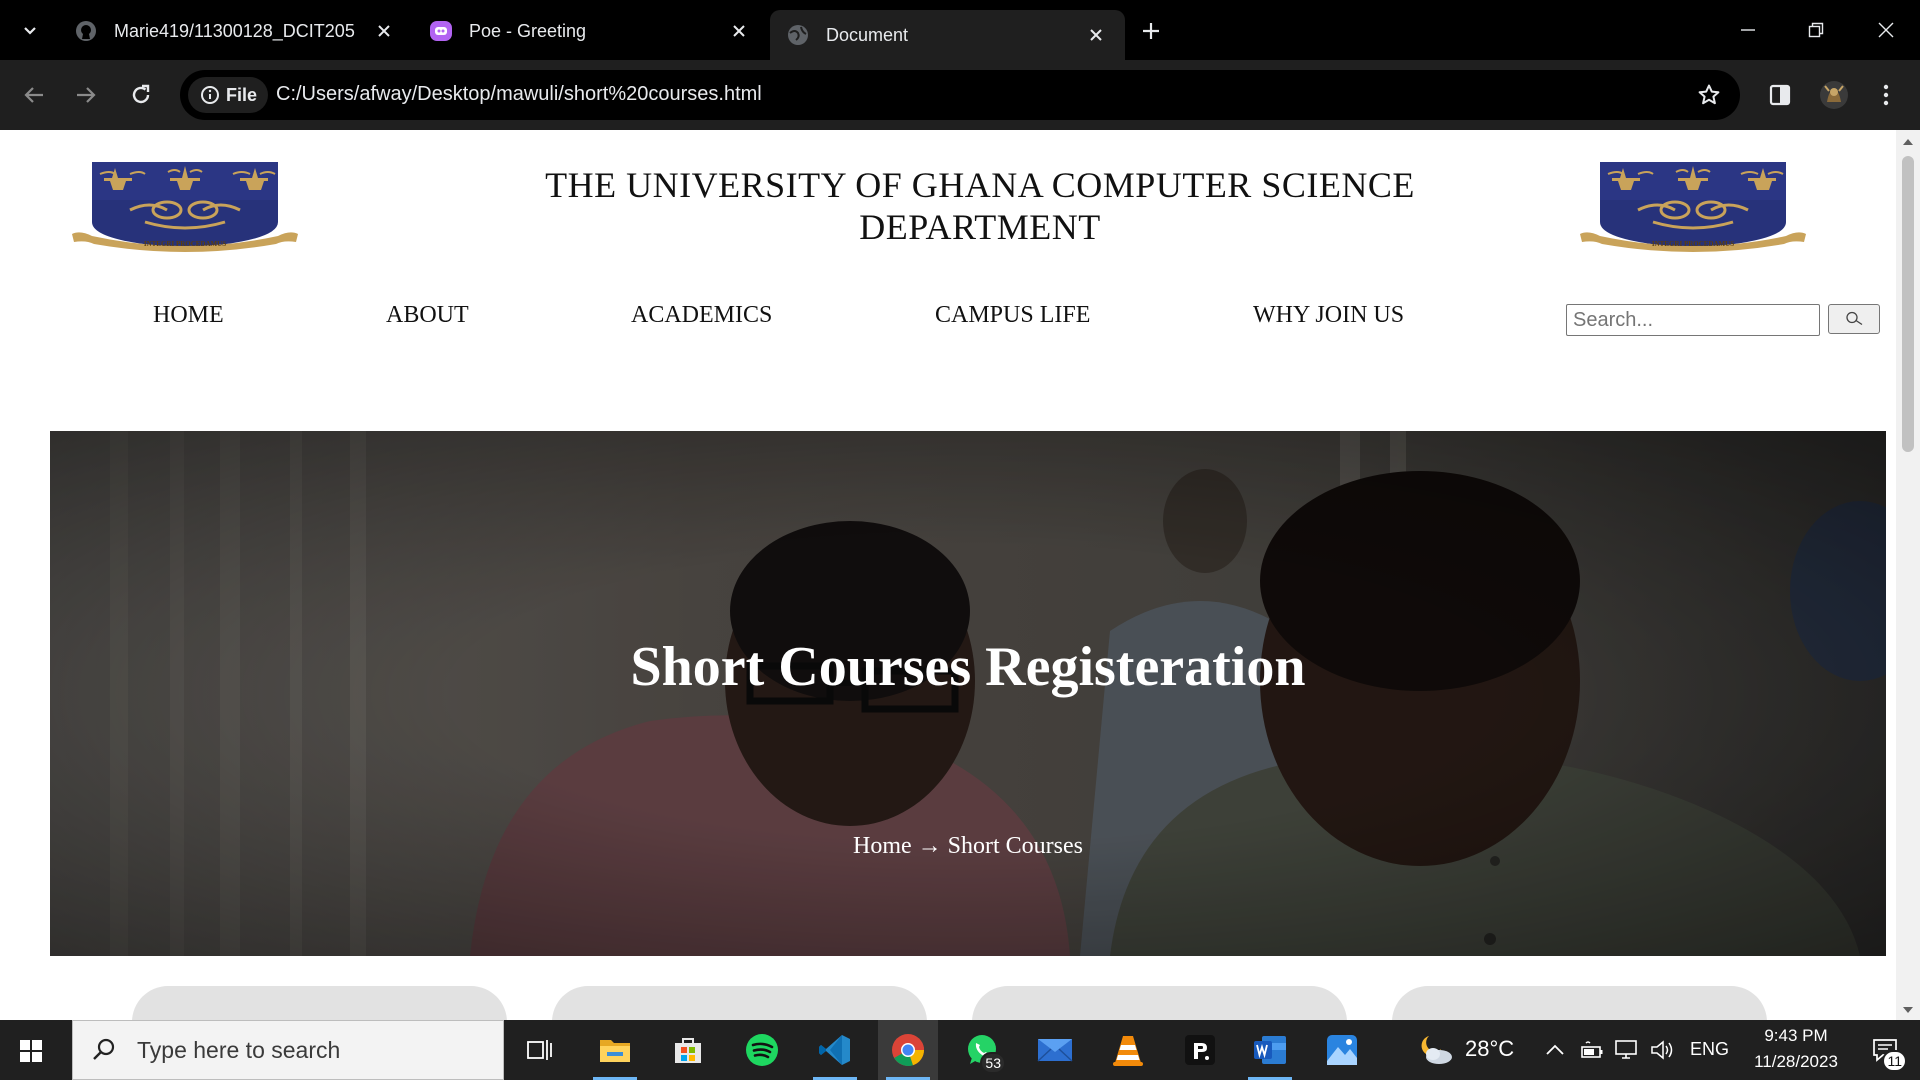 The width and height of the screenshot is (1920, 1080). I want to click on forward-button, so click(86, 95).